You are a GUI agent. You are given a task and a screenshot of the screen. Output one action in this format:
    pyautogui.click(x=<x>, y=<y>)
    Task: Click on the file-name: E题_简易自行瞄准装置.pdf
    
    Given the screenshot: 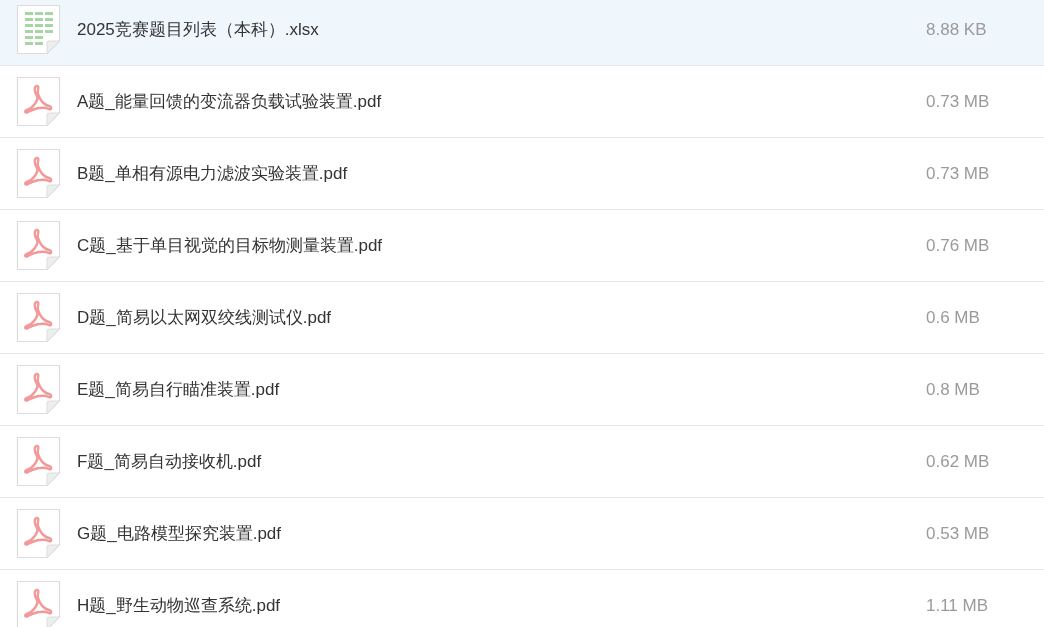 What is the action you would take?
    pyautogui.click(x=179, y=390)
    